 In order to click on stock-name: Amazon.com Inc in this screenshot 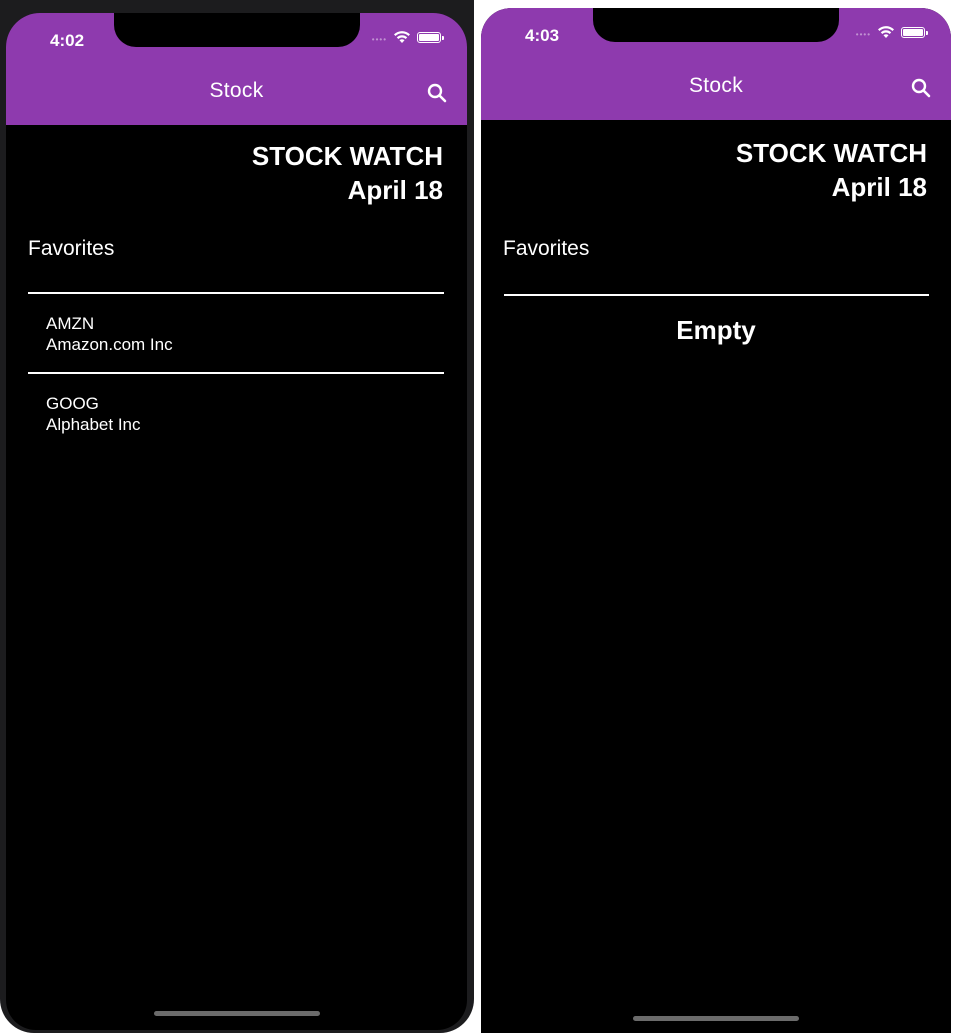, I will do `click(109, 344)`.